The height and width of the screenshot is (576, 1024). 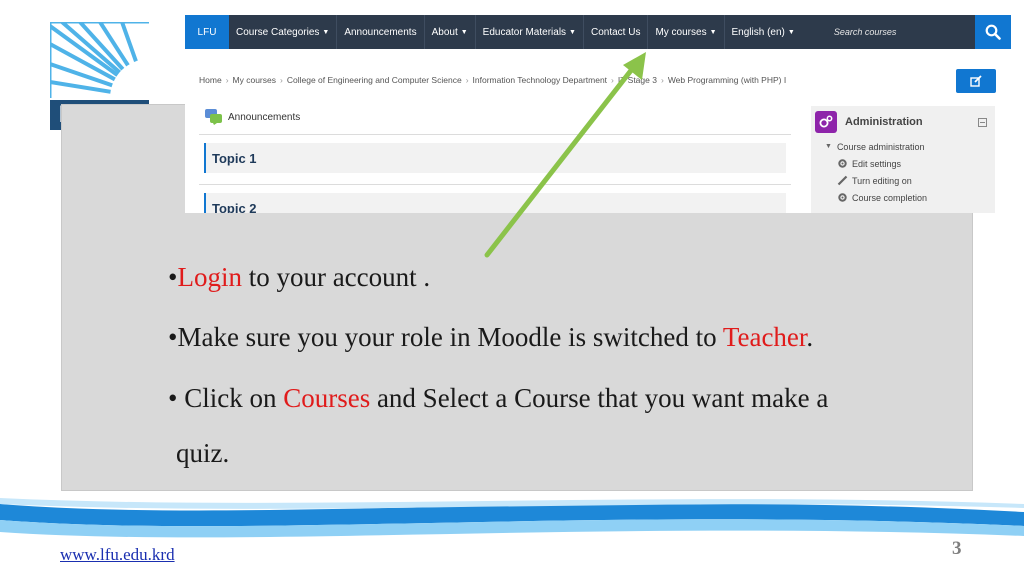 What do you see at coordinates (512, 518) in the screenshot?
I see `footer-wave` at bounding box center [512, 518].